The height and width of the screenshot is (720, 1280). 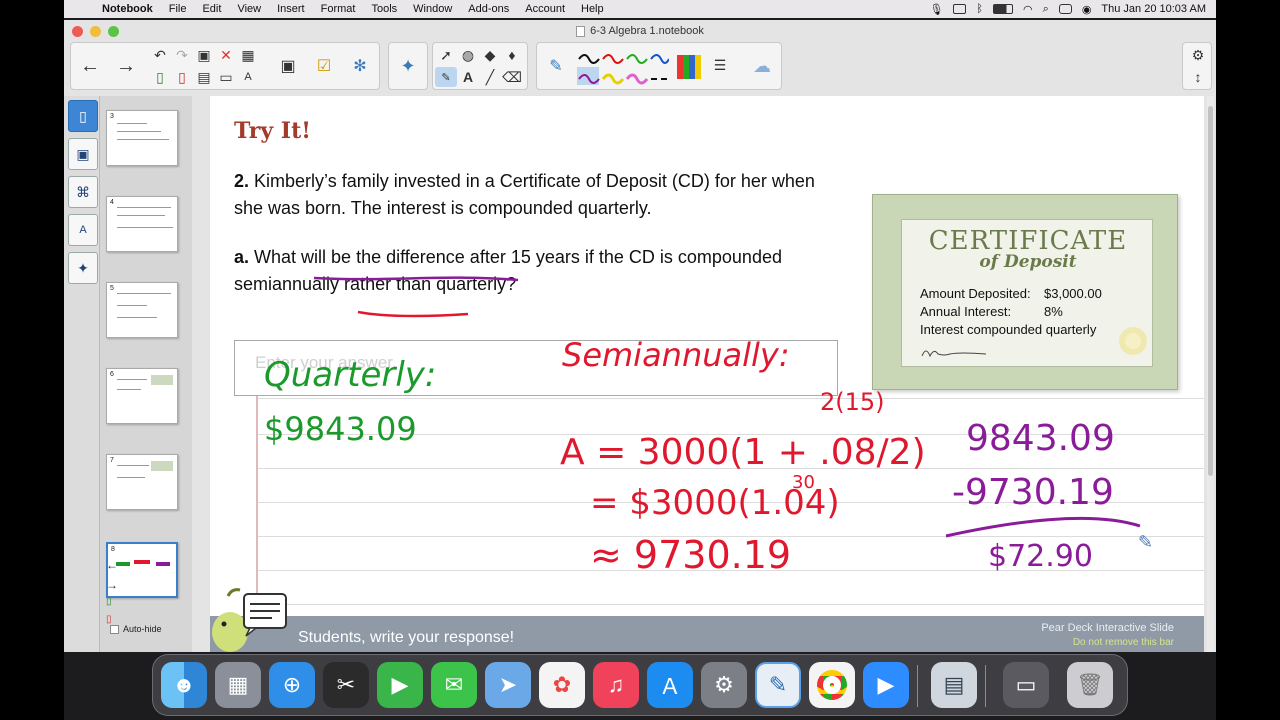 What do you see at coordinates (623, 67) in the screenshot?
I see `pen-presets` at bounding box center [623, 67].